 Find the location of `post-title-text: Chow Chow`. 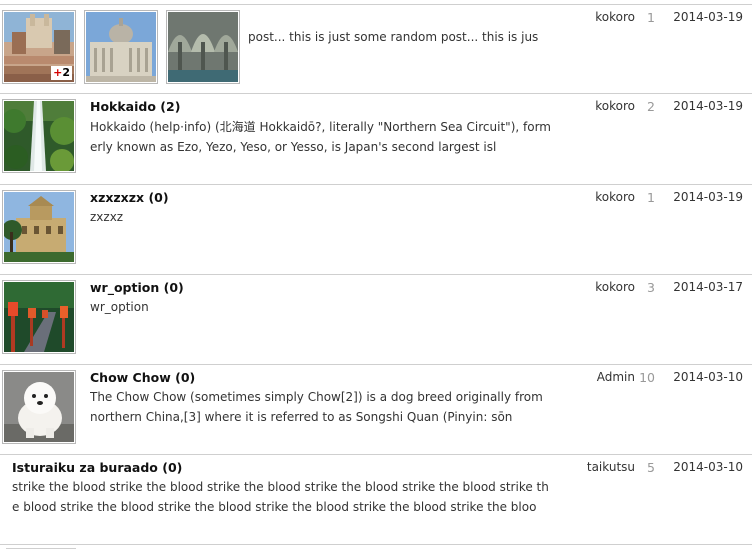

post-title-text: Chow Chow is located at coordinates (130, 377).